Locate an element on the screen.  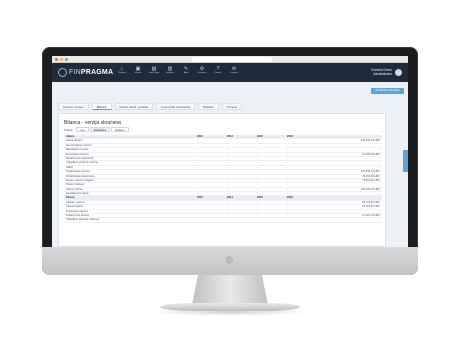
tab-2: Račun dobiti i gubitka is located at coordinates (134, 106).